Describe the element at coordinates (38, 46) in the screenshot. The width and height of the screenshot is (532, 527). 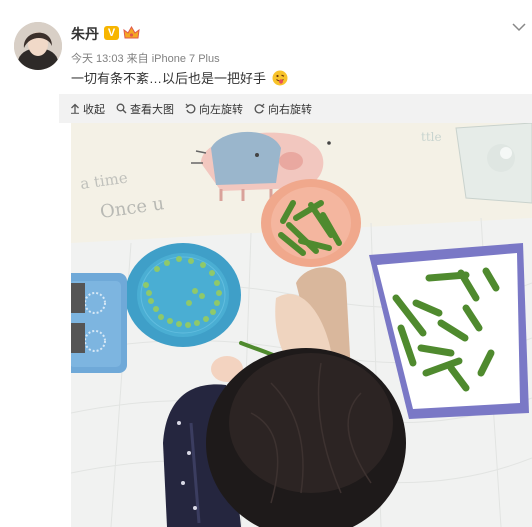
I see `avatar` at that location.